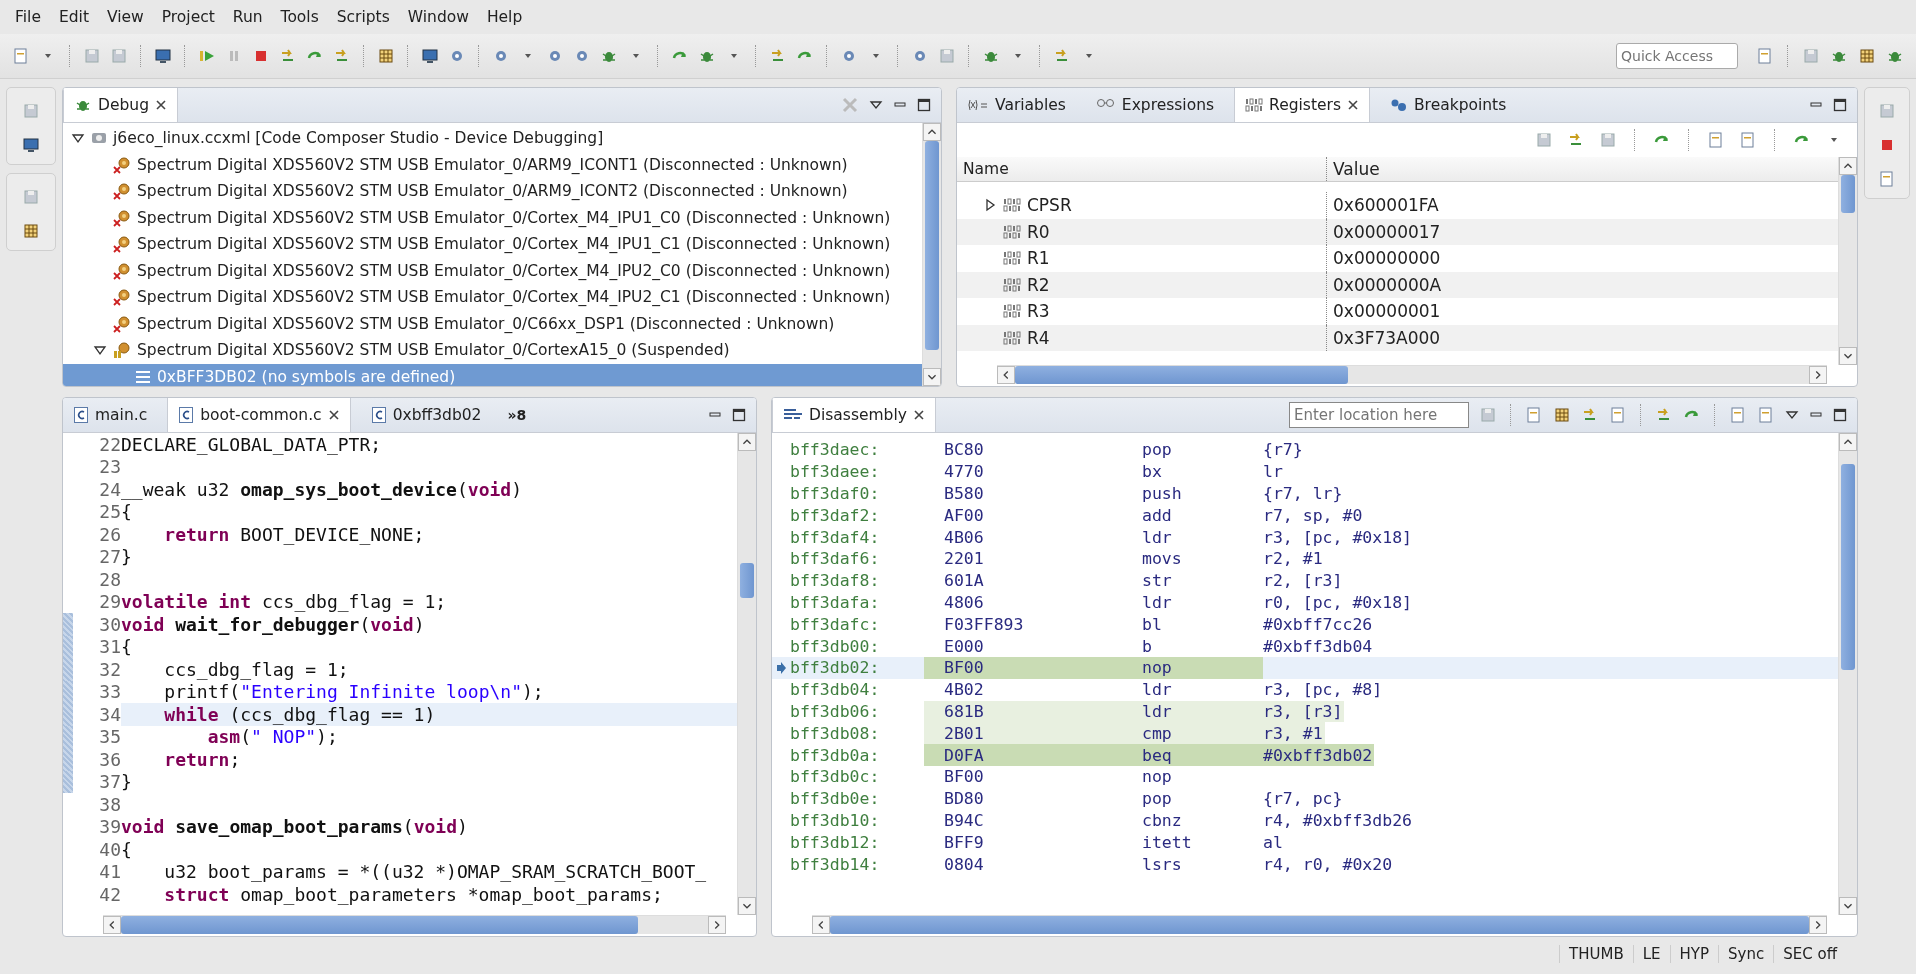  Describe the element at coordinates (1303, 581) in the screenshot. I see `operands: r2, [r3]` at that location.